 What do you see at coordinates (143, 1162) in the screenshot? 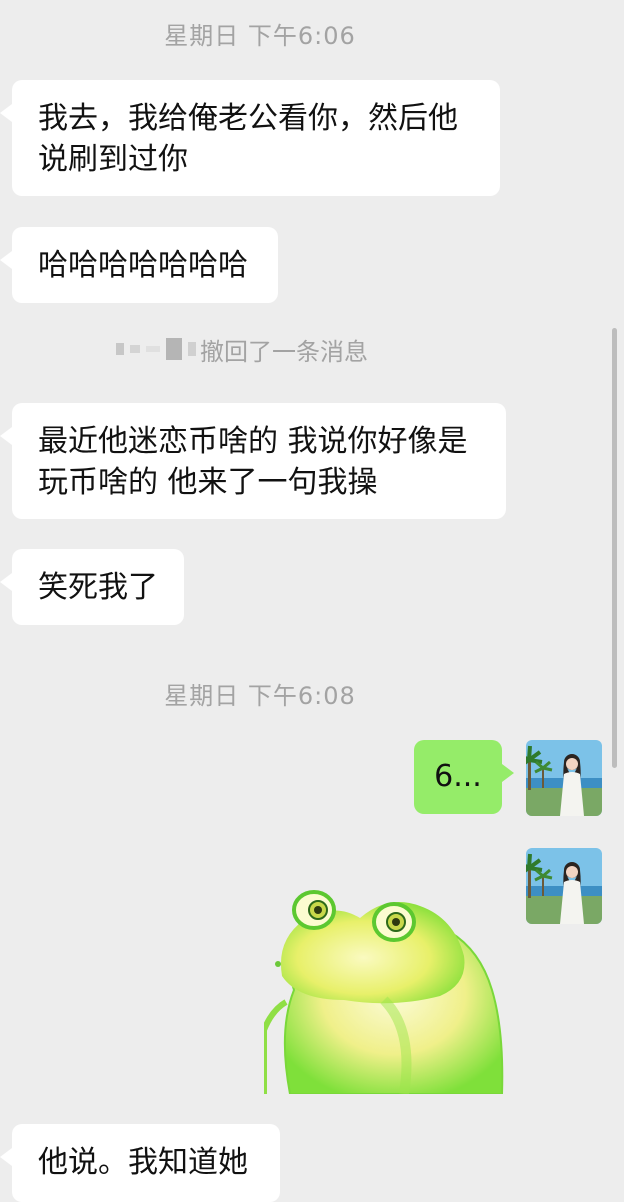
I see `message-text: 他说。我知道她` at bounding box center [143, 1162].